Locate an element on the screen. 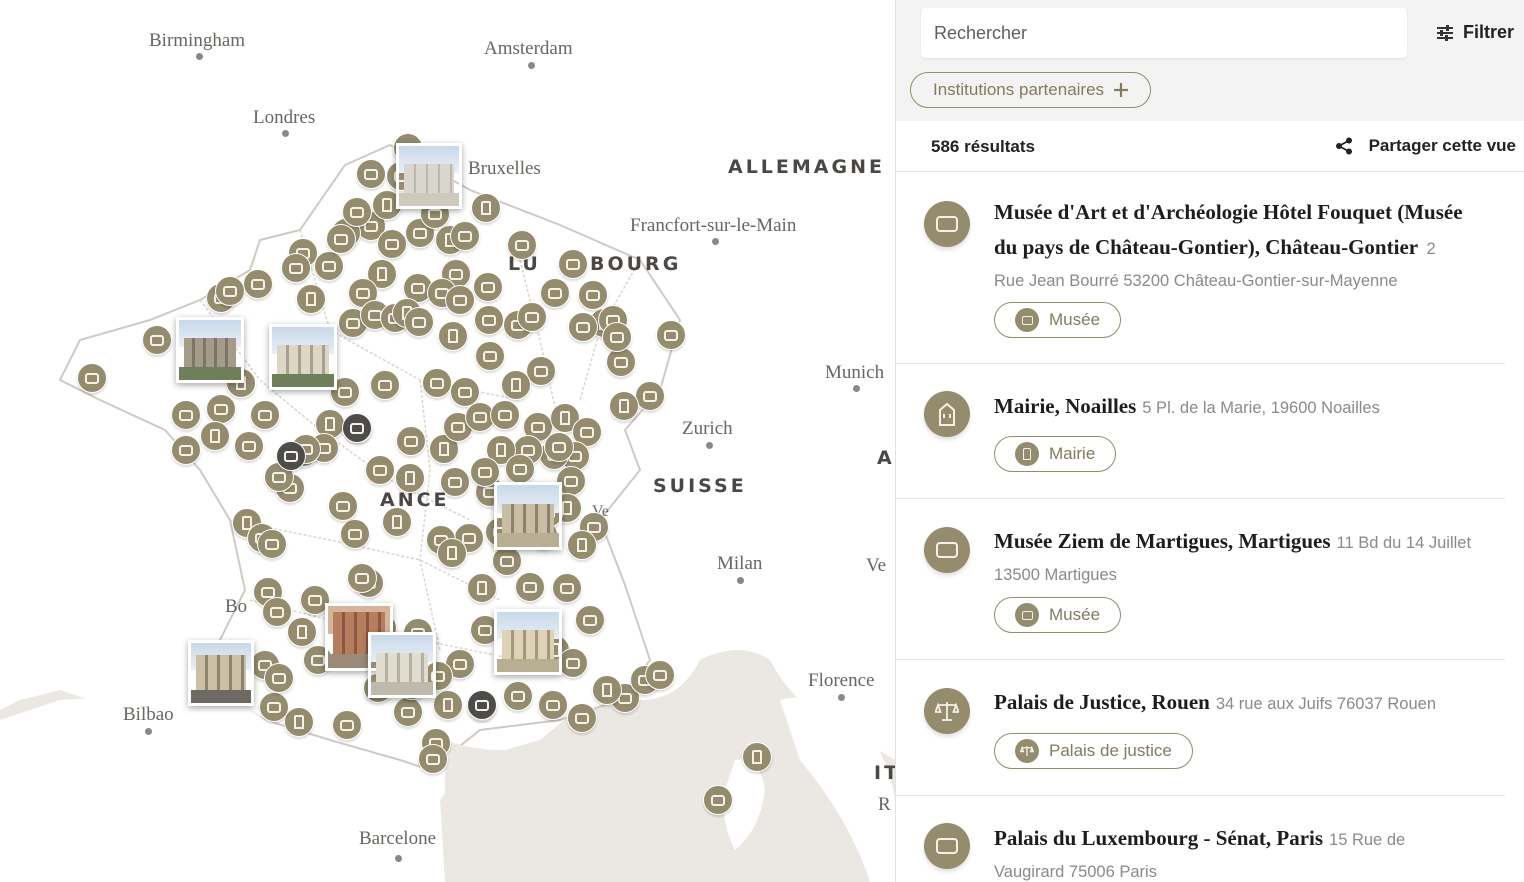  filter-button: Filtrer is located at coordinates (1475, 32).